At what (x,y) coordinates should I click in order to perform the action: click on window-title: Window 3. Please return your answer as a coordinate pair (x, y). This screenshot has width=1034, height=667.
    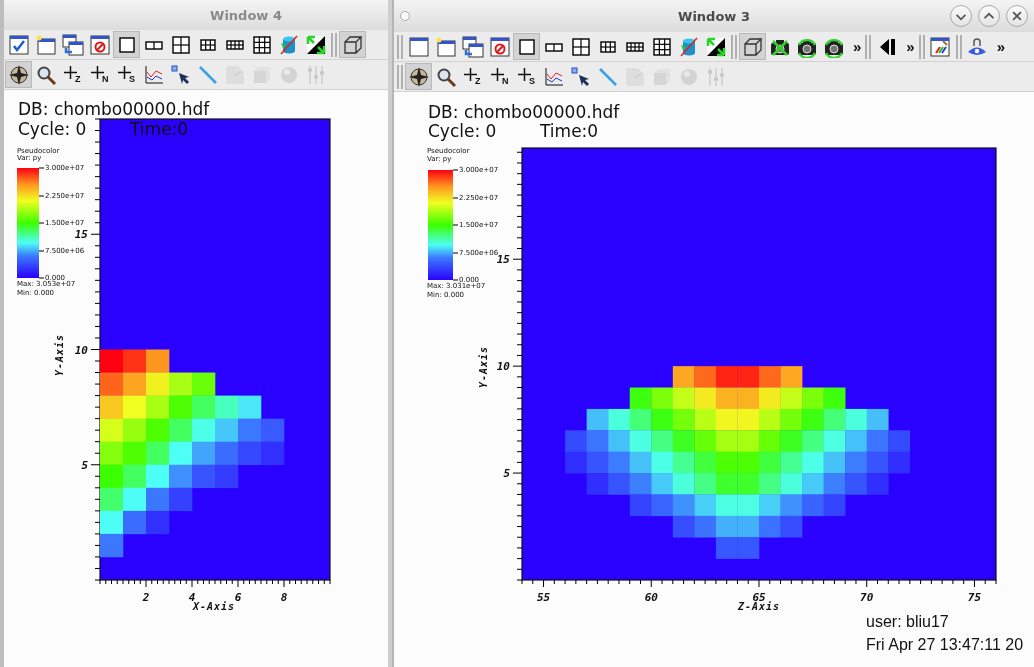
    Looking at the image, I should click on (714, 16).